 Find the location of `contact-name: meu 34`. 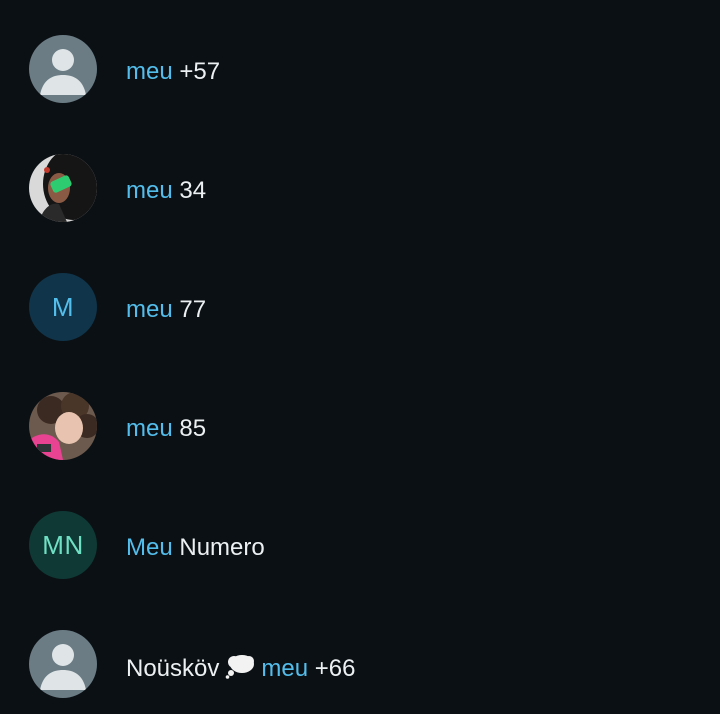

contact-name: meu 34 is located at coordinates (166, 191).